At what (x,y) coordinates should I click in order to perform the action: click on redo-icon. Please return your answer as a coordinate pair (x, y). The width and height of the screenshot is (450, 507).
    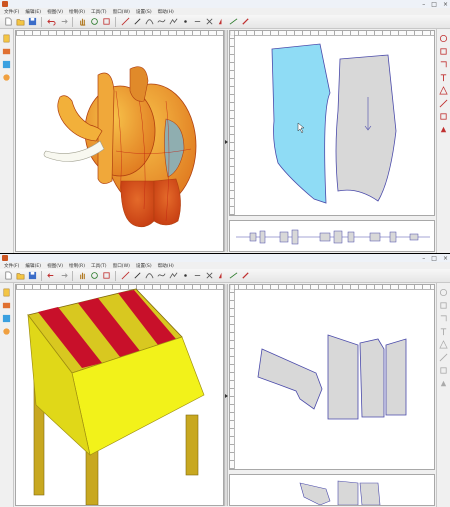
    Looking at the image, I should click on (64, 21).